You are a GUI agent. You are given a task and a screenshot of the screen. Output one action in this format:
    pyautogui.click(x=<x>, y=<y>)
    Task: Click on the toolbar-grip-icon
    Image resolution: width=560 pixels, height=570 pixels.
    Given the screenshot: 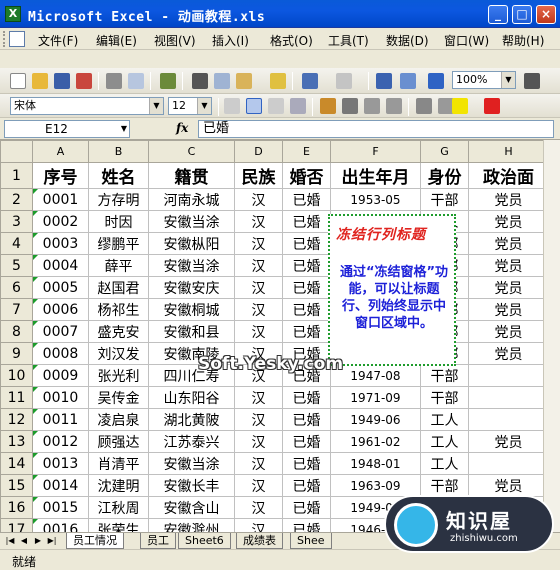 What is the action you would take?
    pyautogui.click(x=4, y=39)
    